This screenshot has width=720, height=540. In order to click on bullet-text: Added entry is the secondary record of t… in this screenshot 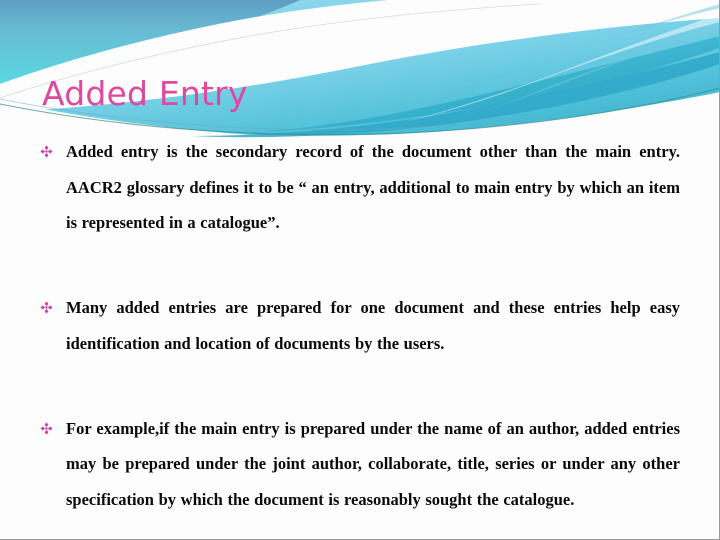, I will do `click(373, 187)`.